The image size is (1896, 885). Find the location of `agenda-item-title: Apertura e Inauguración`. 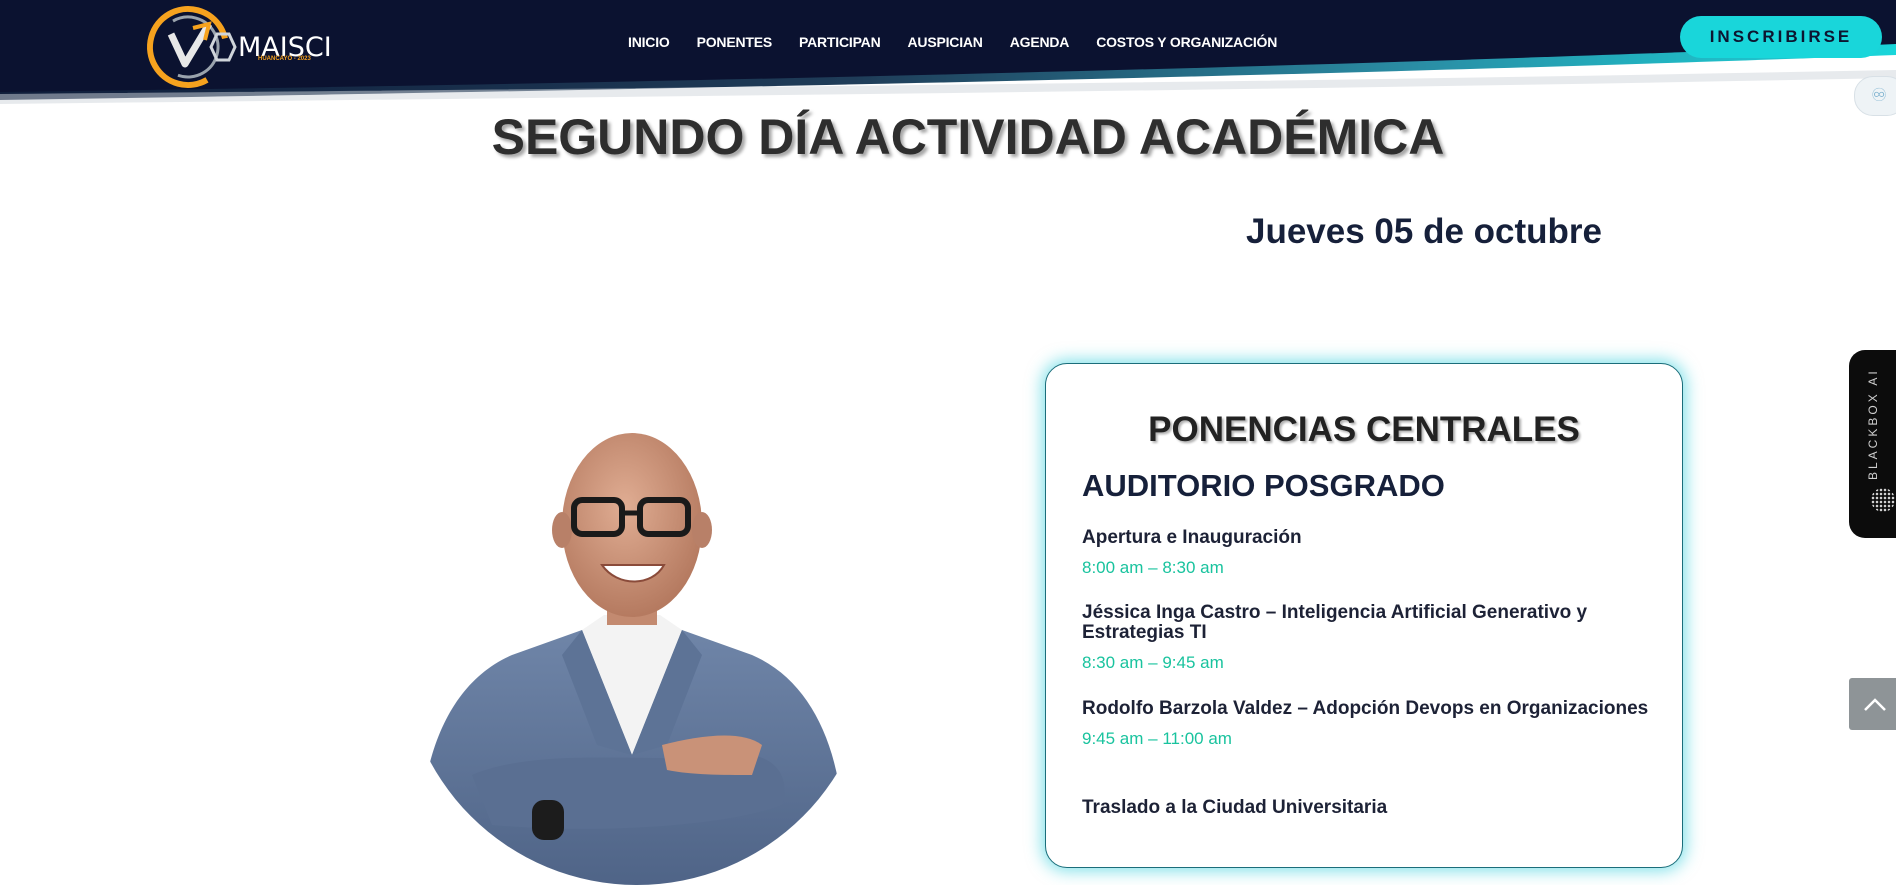

agenda-item-title: Apertura e Inauguración is located at coordinates (1192, 537).